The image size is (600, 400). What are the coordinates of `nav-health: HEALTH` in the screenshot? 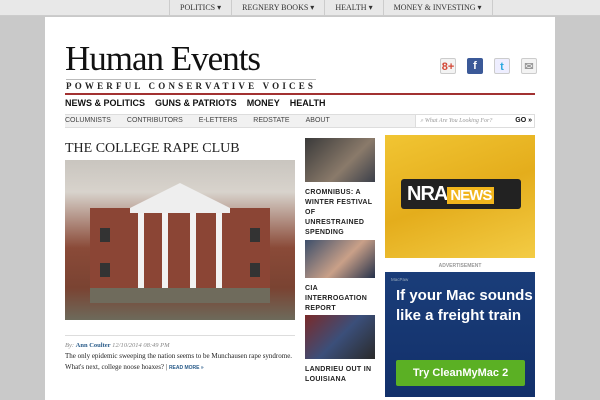 It's located at (308, 103).